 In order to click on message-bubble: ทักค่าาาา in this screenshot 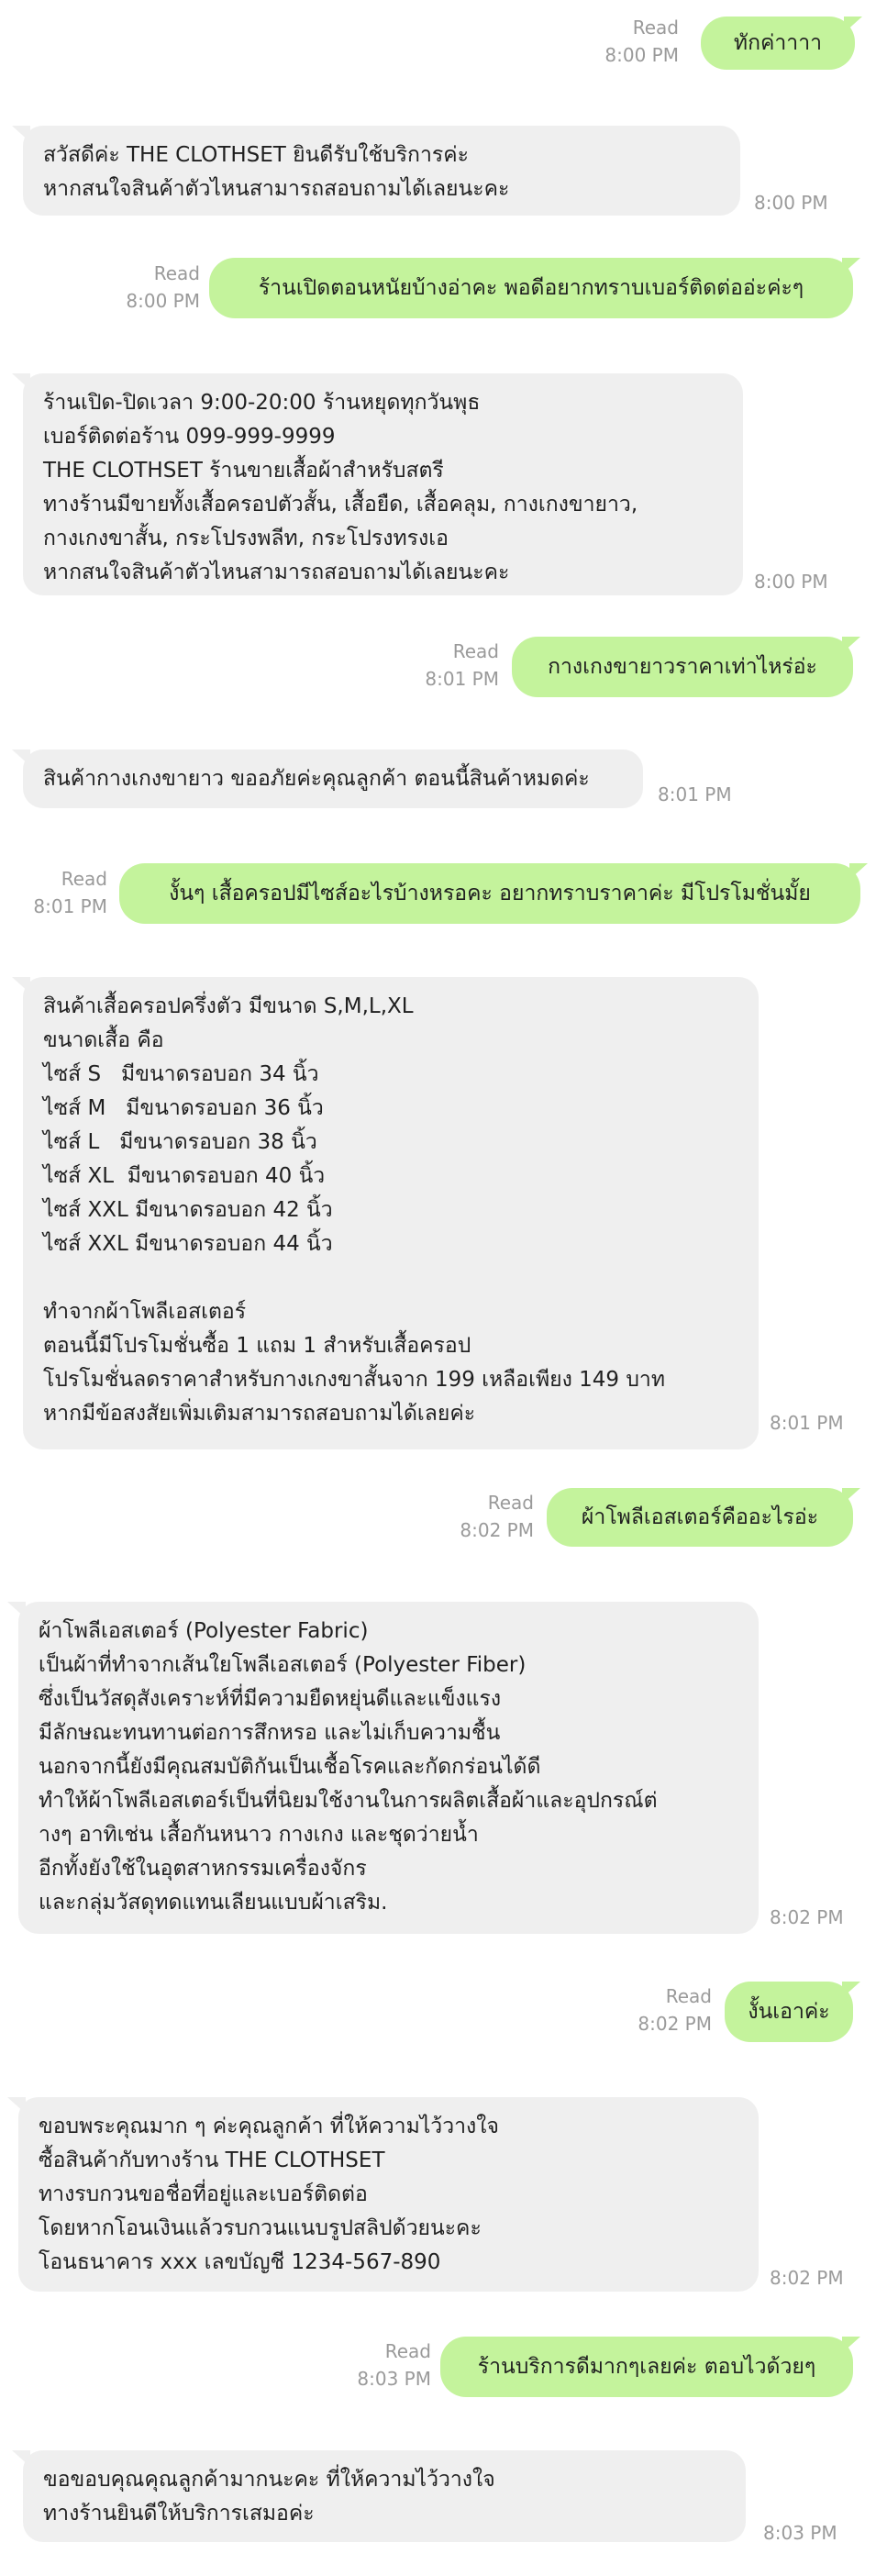, I will do `click(778, 43)`.